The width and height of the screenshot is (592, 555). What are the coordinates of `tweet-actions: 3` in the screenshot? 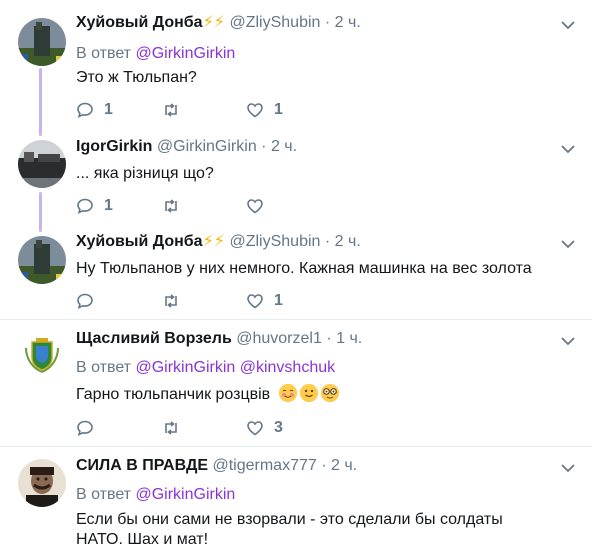 It's located at (226, 428).